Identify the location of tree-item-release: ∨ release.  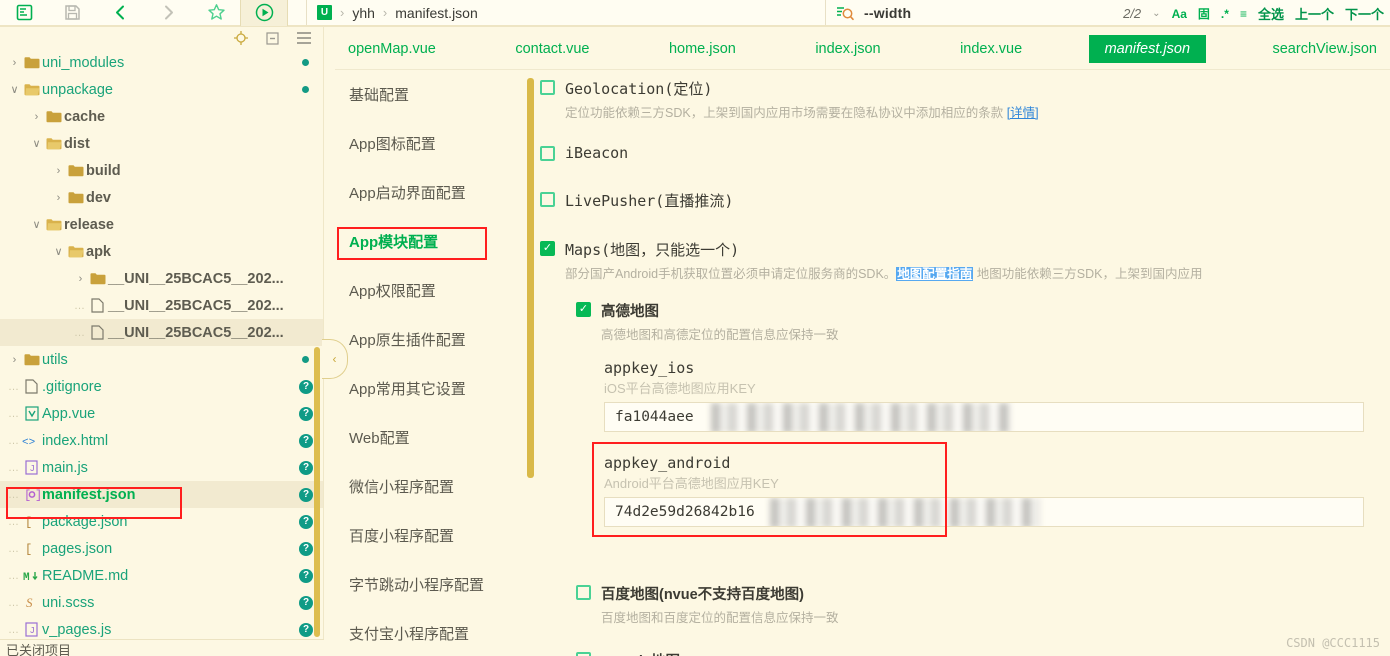
(161, 224).